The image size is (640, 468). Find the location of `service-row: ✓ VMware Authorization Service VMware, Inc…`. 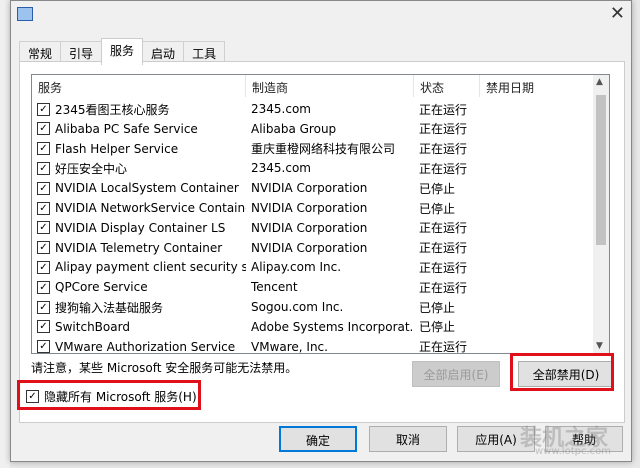

service-row: ✓ VMware Authorization Service VMware, Inc… is located at coordinates (312, 345).